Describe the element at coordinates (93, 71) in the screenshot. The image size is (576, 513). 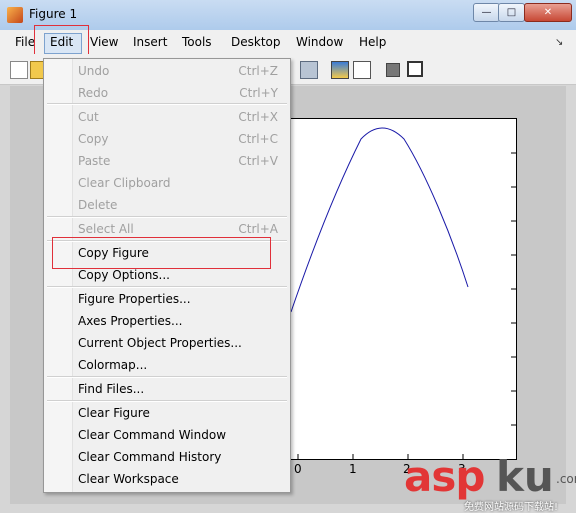
I see `menu-item-undo: Undo` at that location.